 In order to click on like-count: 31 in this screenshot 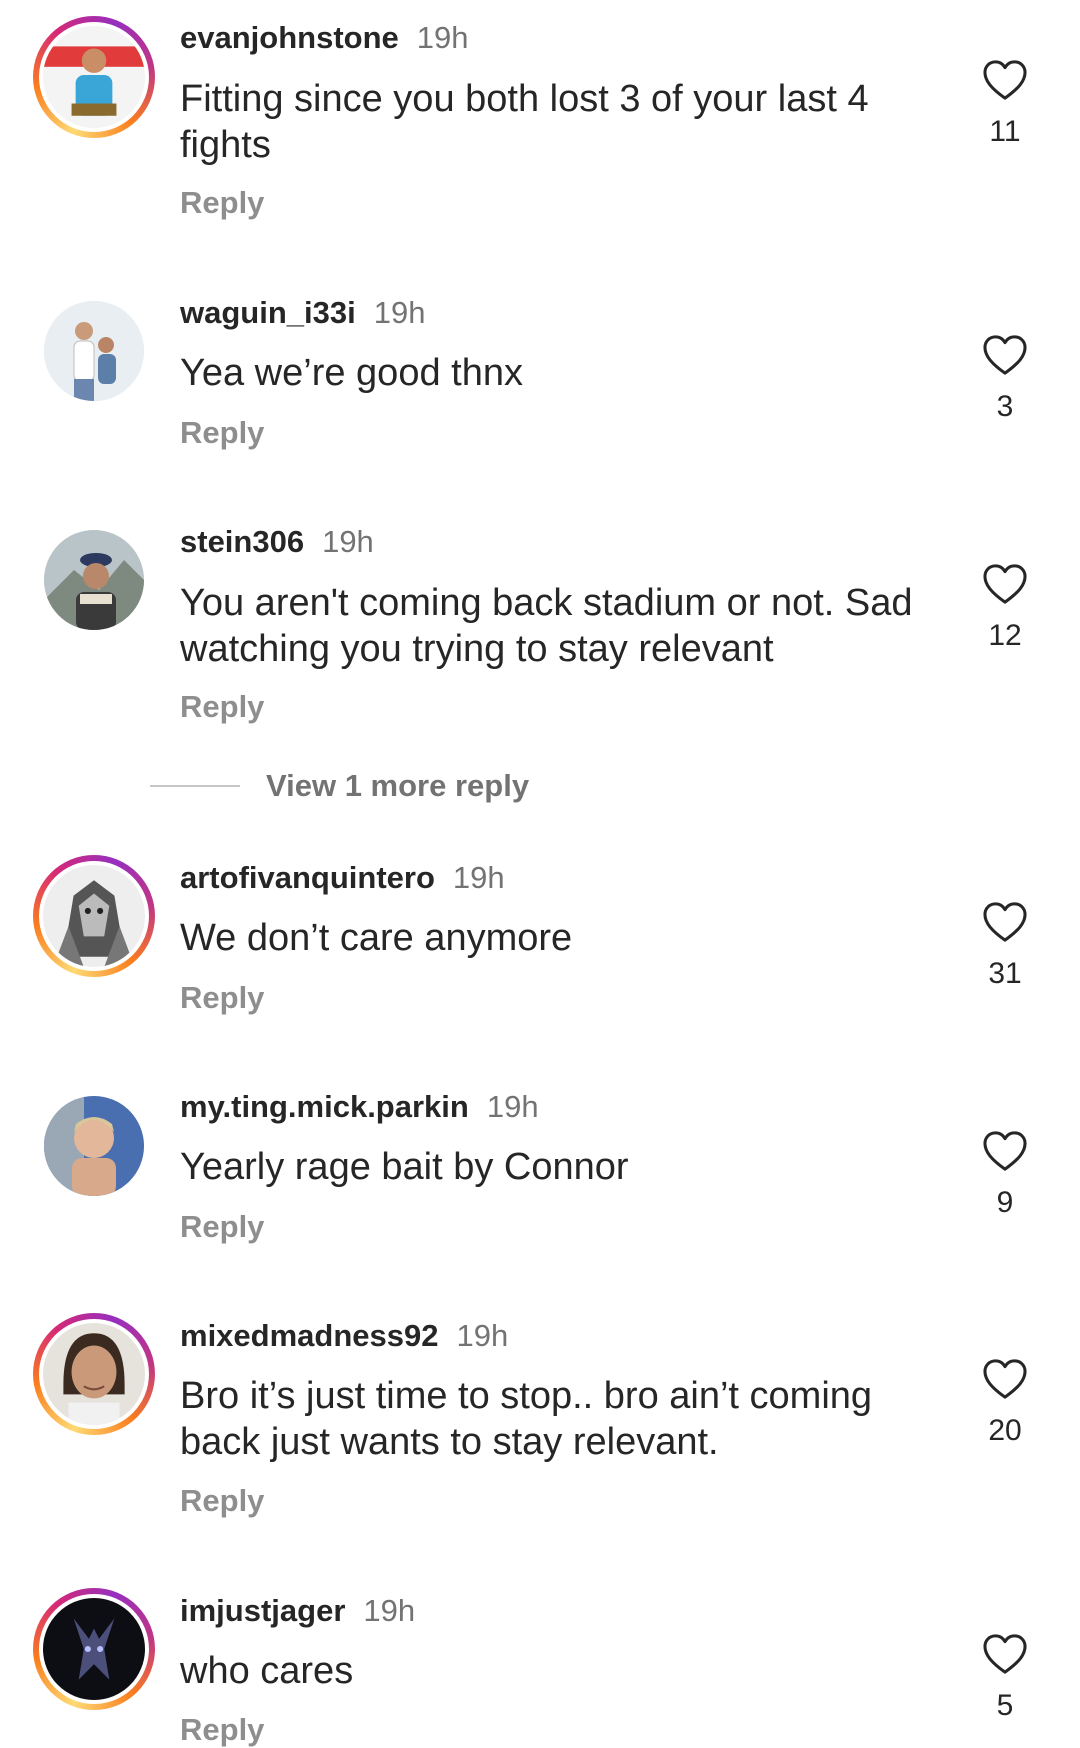, I will do `click(1005, 973)`.